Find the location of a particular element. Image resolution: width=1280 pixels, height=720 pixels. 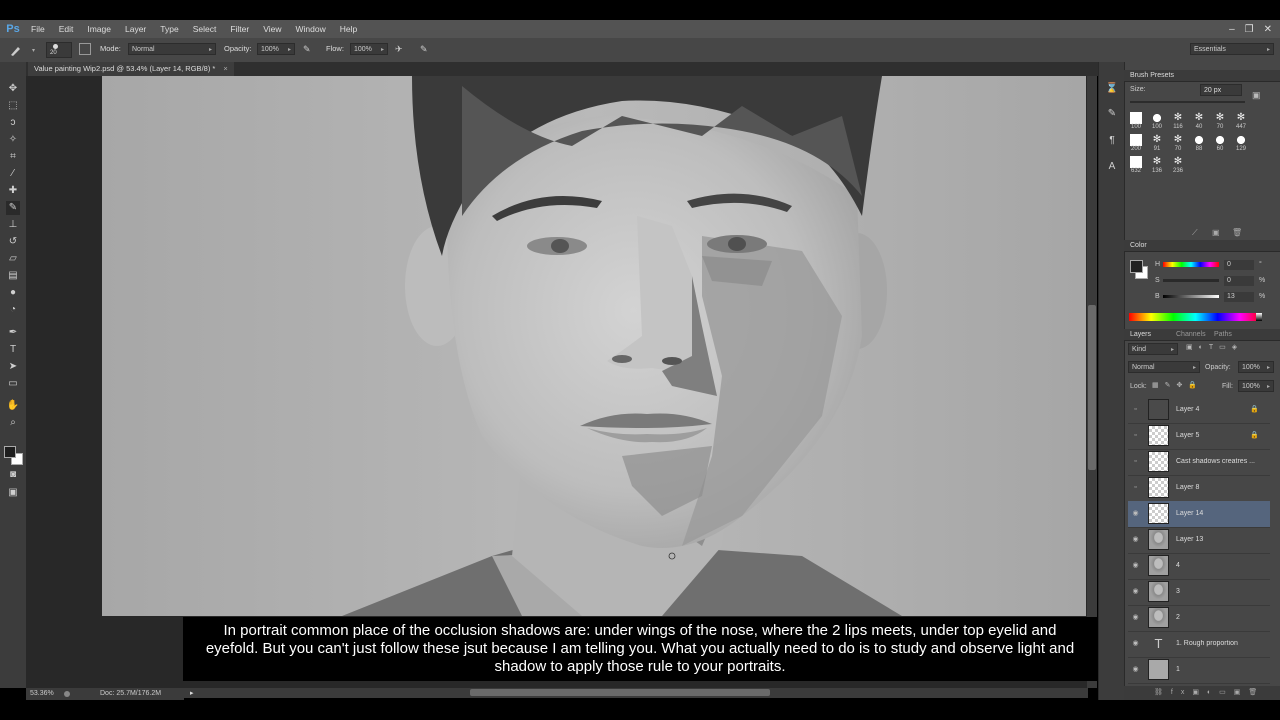

layer-filter-icons: ▣◐T▭◈ is located at coordinates (1226, 349).